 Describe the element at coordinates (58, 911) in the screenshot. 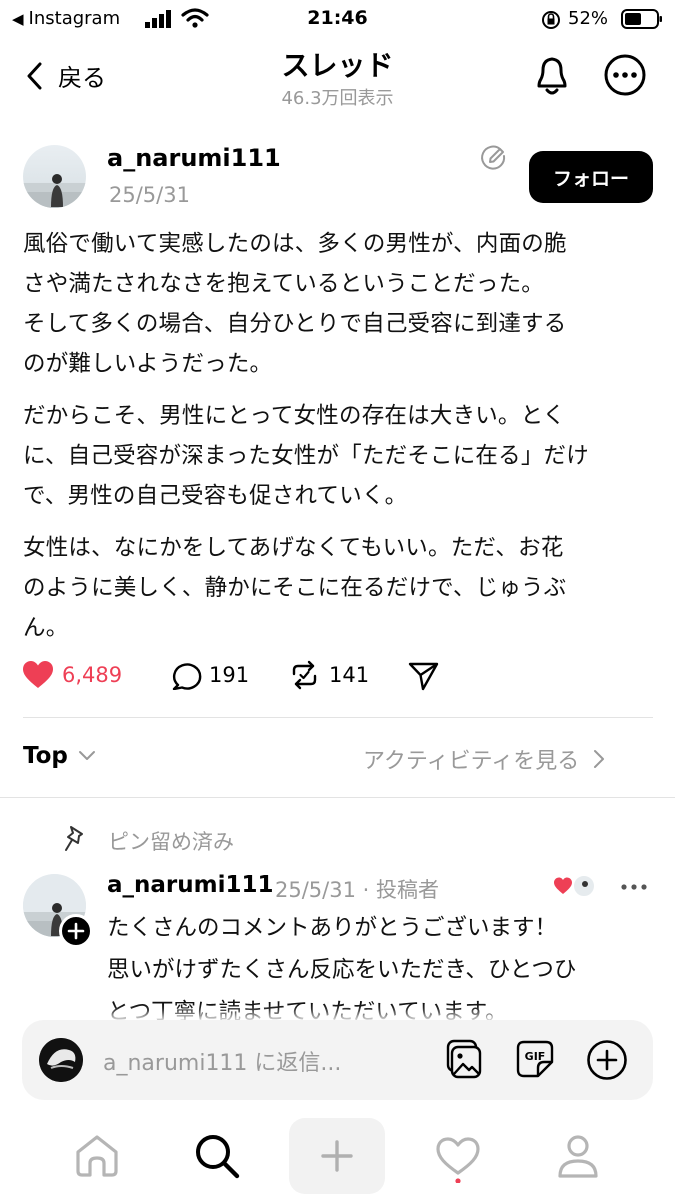

I see `reply-author-avatar` at that location.